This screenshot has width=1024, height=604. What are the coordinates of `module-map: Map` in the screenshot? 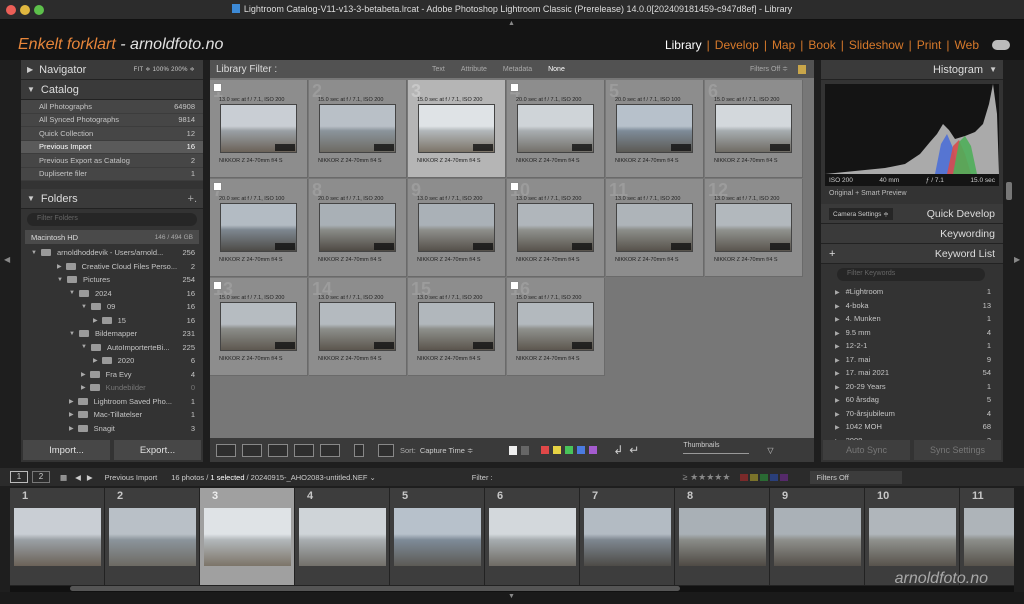 It's located at (783, 45).